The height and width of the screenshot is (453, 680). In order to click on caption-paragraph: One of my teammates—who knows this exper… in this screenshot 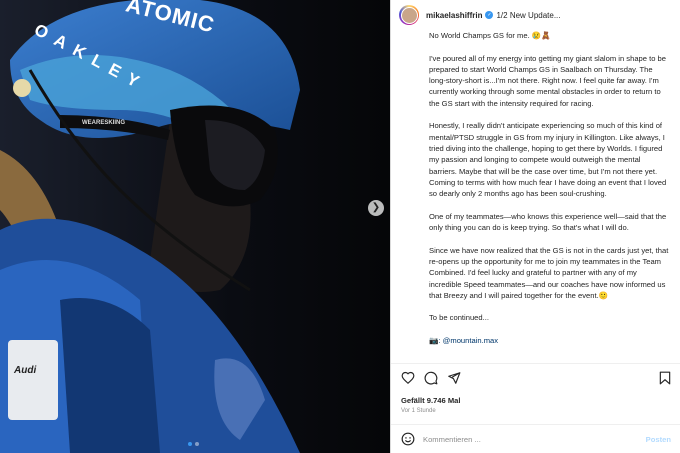, I will do `click(548, 222)`.